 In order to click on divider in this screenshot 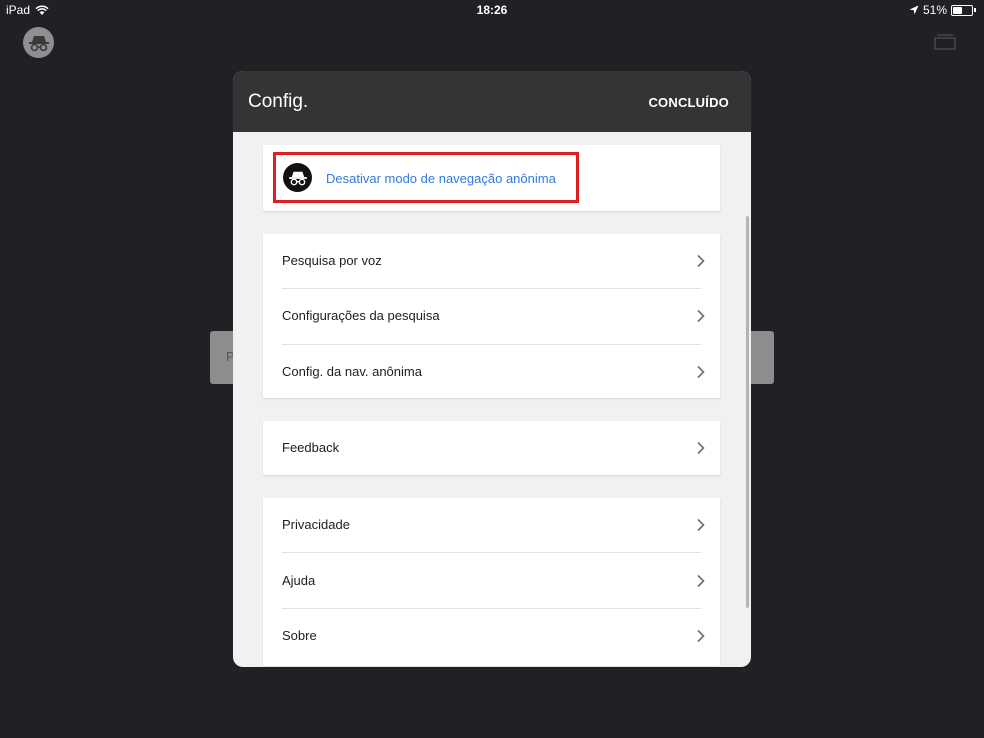, I will do `click(491, 552)`.